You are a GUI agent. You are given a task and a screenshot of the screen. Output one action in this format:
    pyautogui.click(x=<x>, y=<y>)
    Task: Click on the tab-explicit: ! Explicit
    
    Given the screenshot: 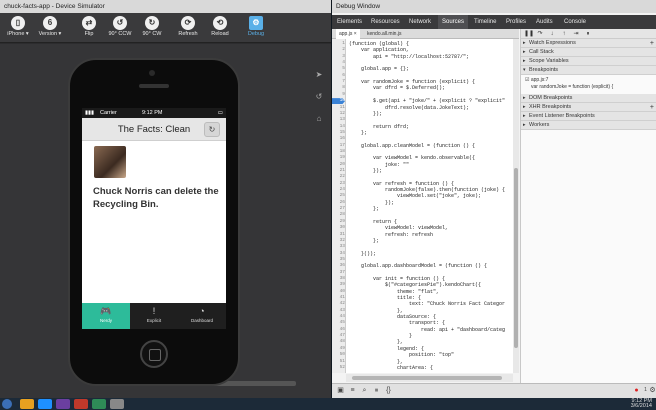 What is the action you would take?
    pyautogui.click(x=154, y=316)
    